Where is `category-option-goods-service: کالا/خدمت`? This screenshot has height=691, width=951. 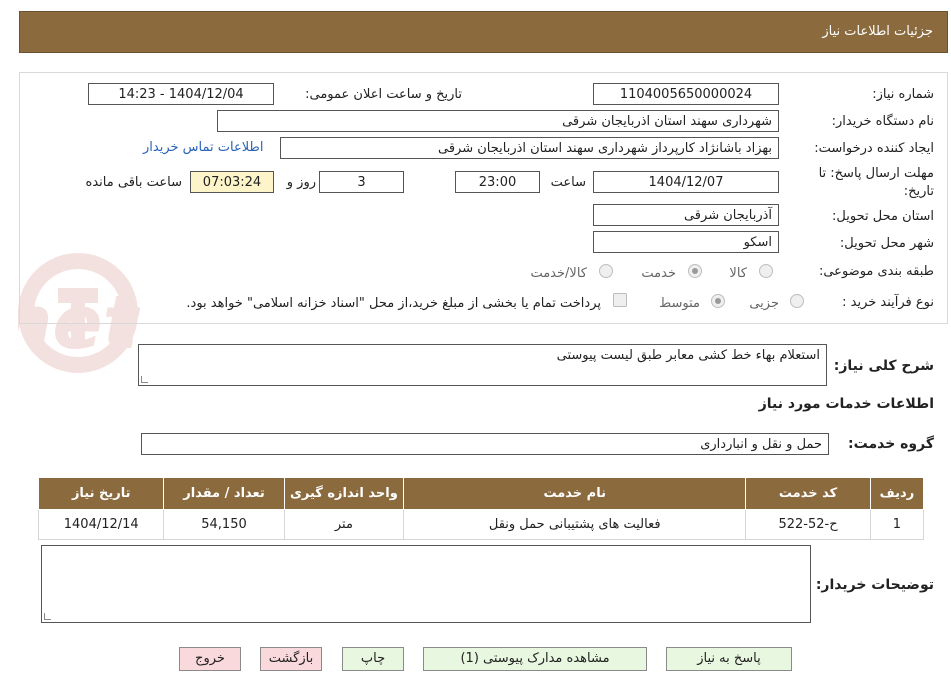 category-option-goods-service: کالا/خدمت is located at coordinates (558, 273).